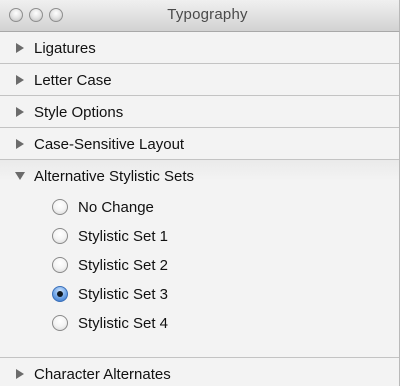 This screenshot has height=386, width=409. I want to click on radio-option-stylistic-set-2: Stylistic Set 2, so click(110, 265).